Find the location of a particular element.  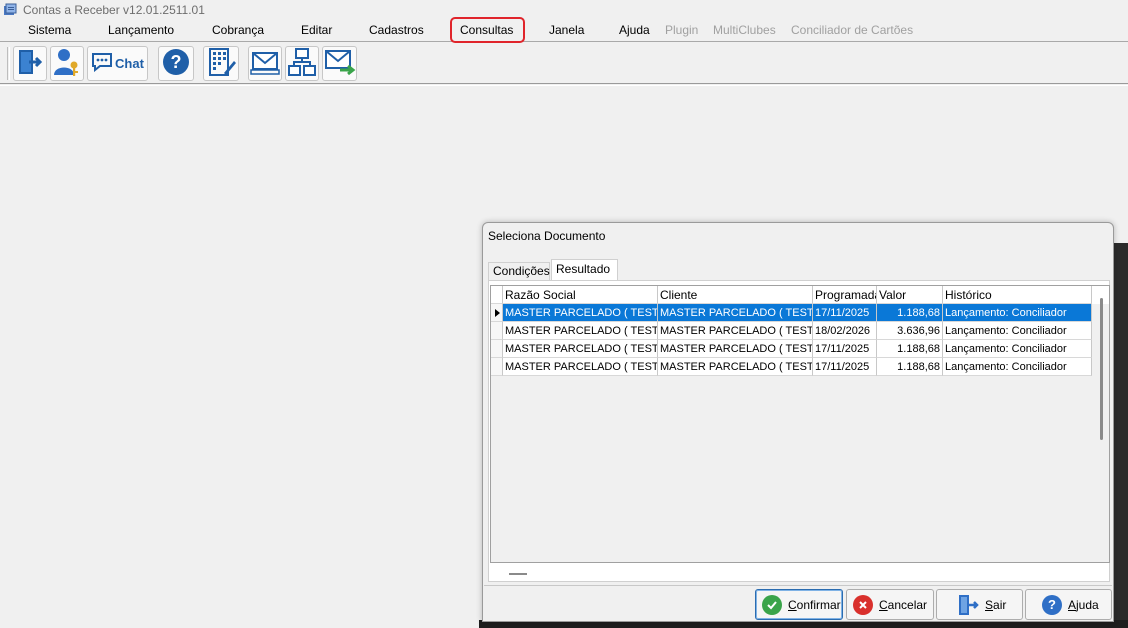

dialog-button-bar: Confirmar Cancelar Sair ? Ajuda is located at coordinates (798, 603).